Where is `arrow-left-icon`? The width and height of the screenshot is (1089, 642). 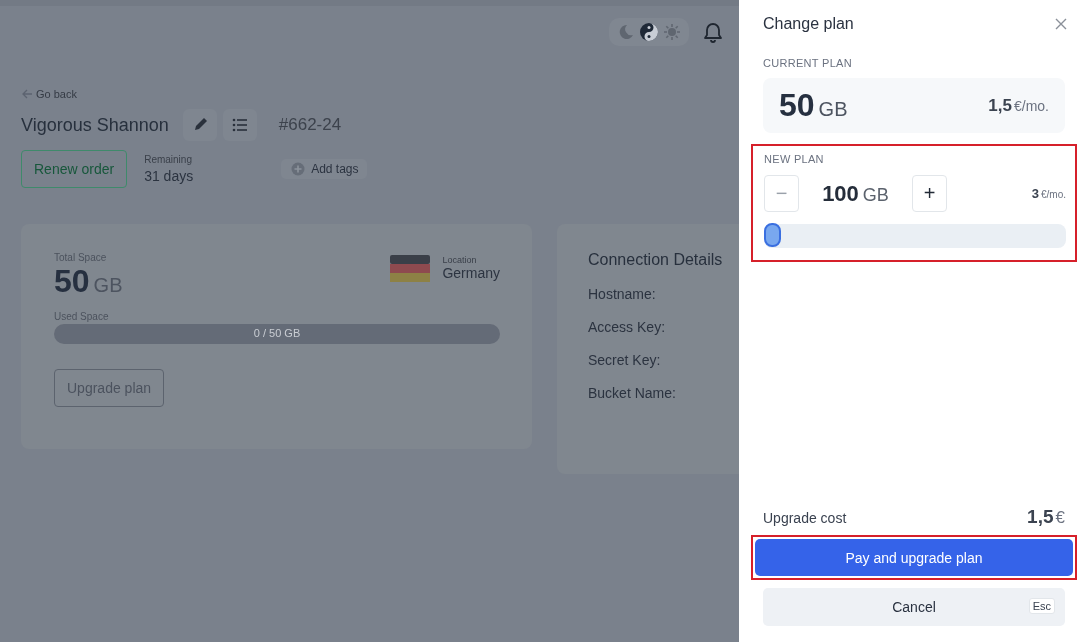 arrow-left-icon is located at coordinates (27, 94).